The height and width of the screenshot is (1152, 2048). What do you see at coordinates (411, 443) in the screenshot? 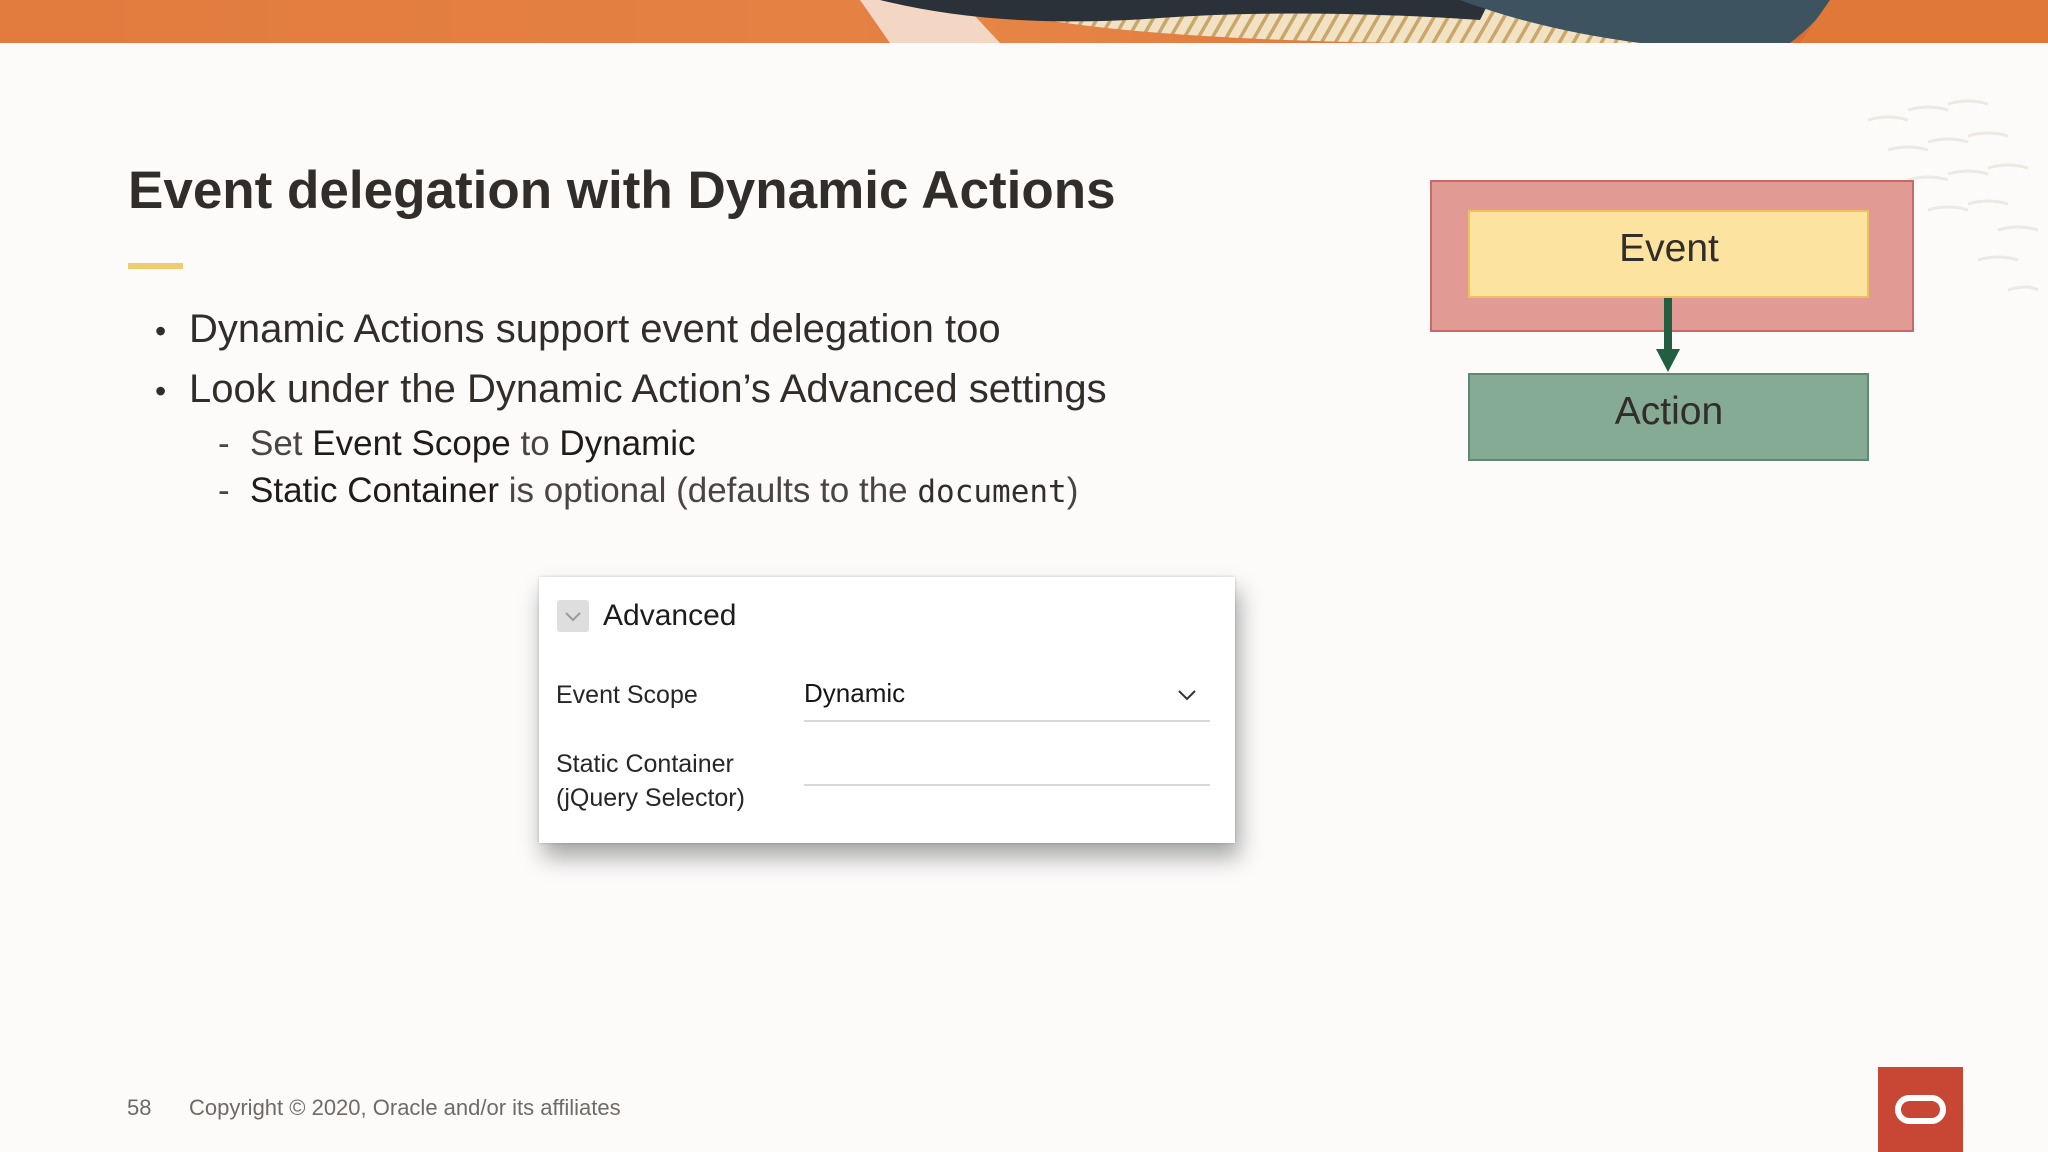
I see `sub-term-event-scope: Event Scope` at bounding box center [411, 443].